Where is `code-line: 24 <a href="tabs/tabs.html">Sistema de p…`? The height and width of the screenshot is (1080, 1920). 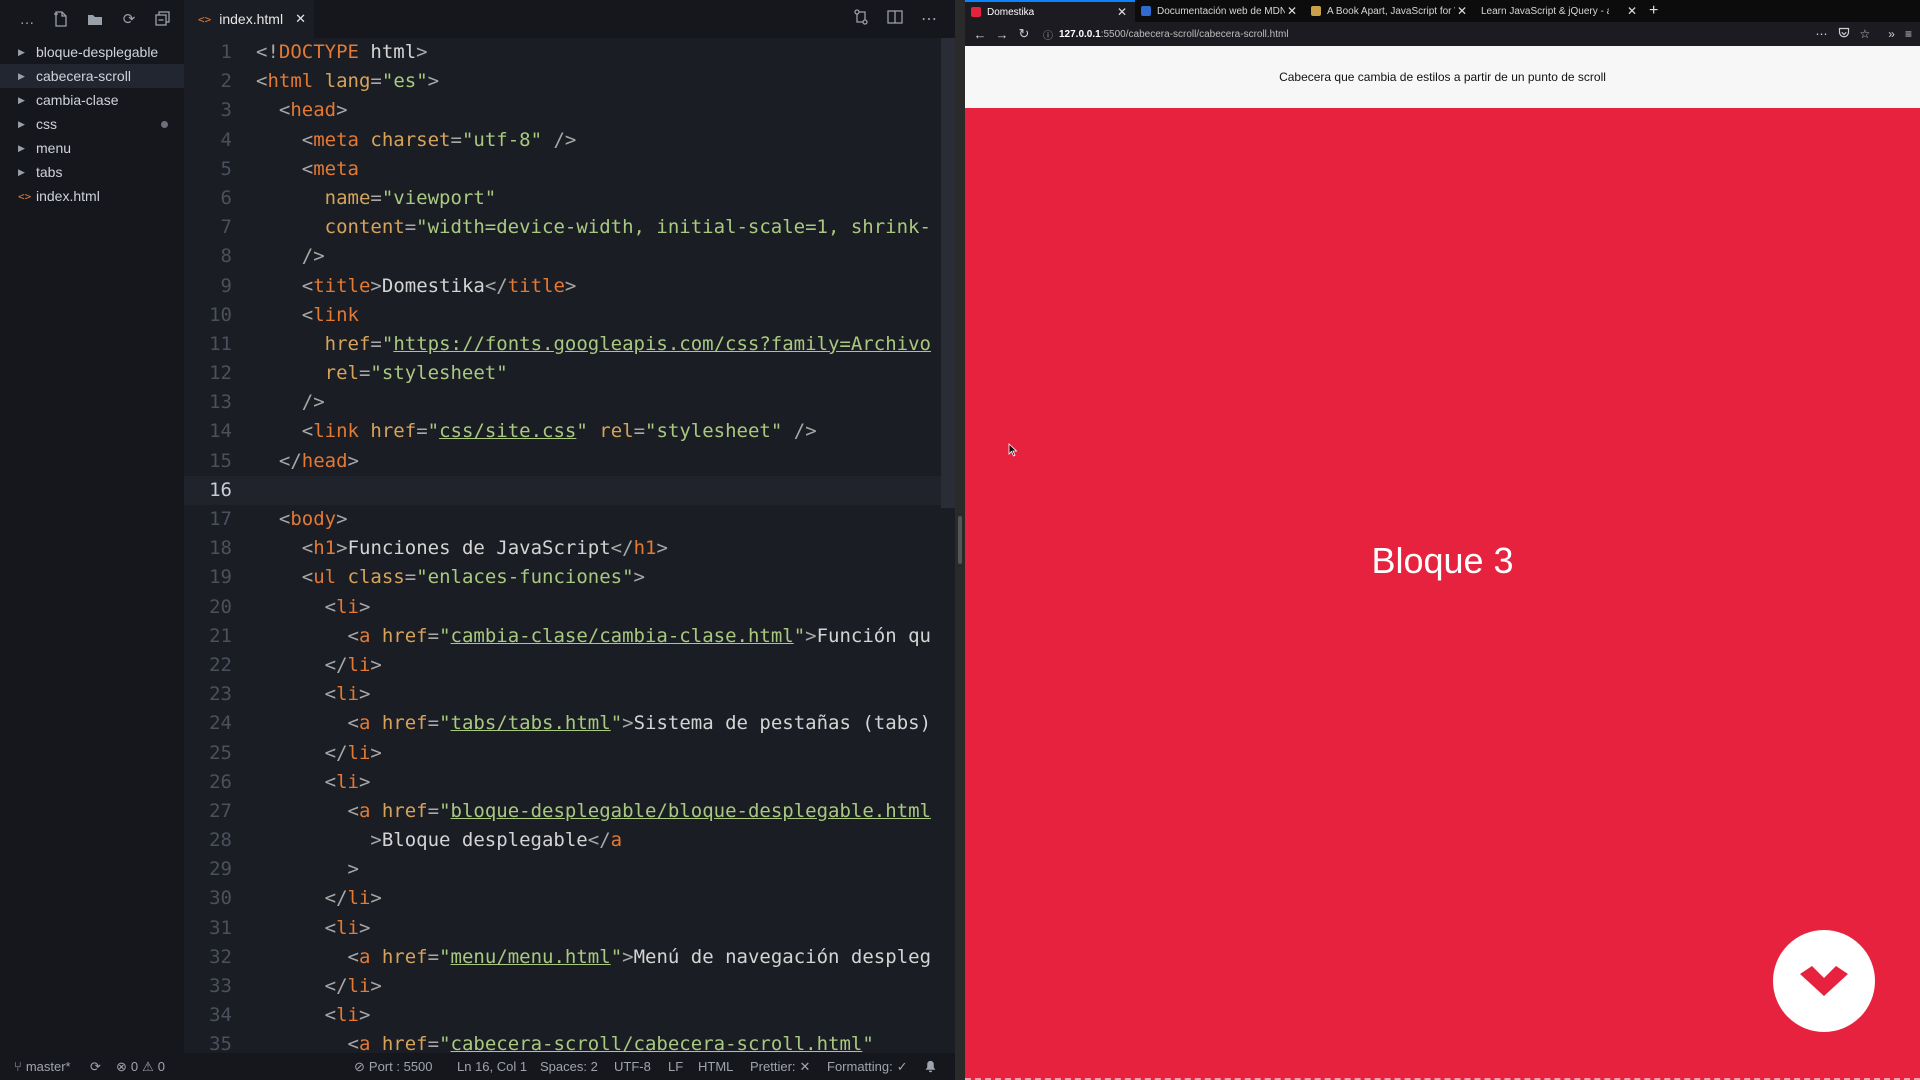 code-line: 24 <a href="tabs/tabs.html">Sistema de p… is located at coordinates (569, 723).